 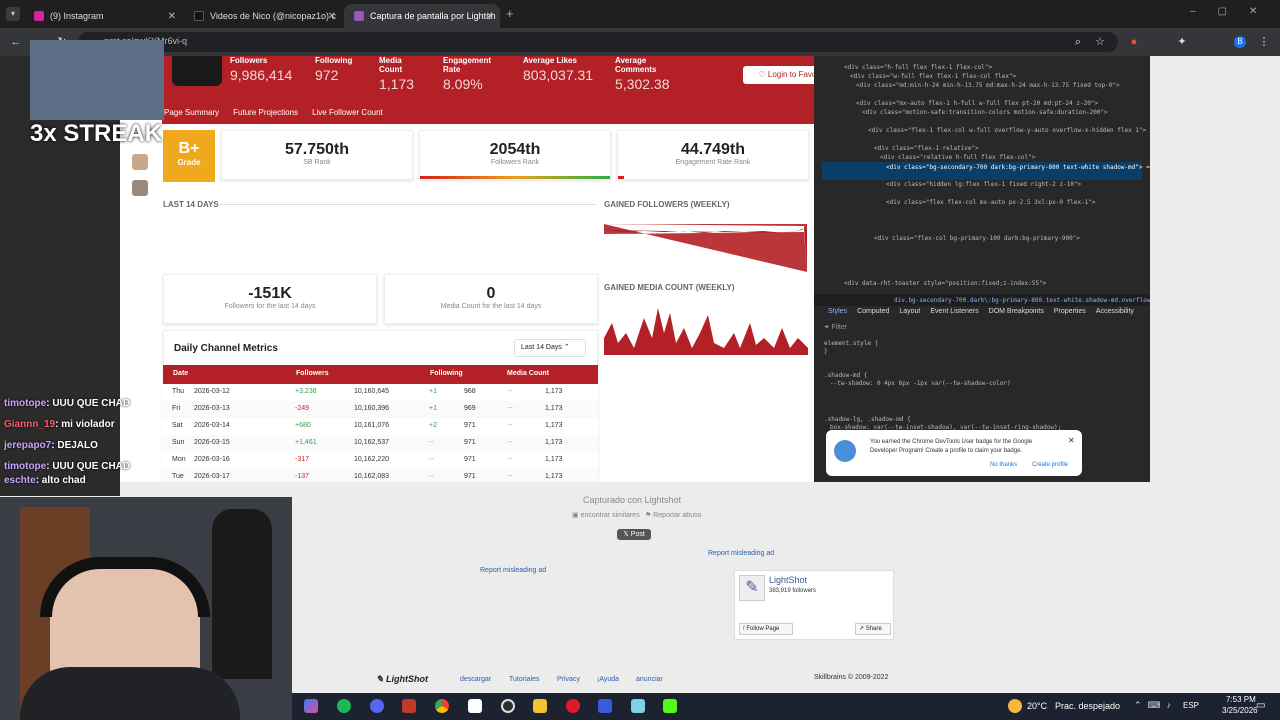 I want to click on back-icon: ←, so click(x=16, y=42).